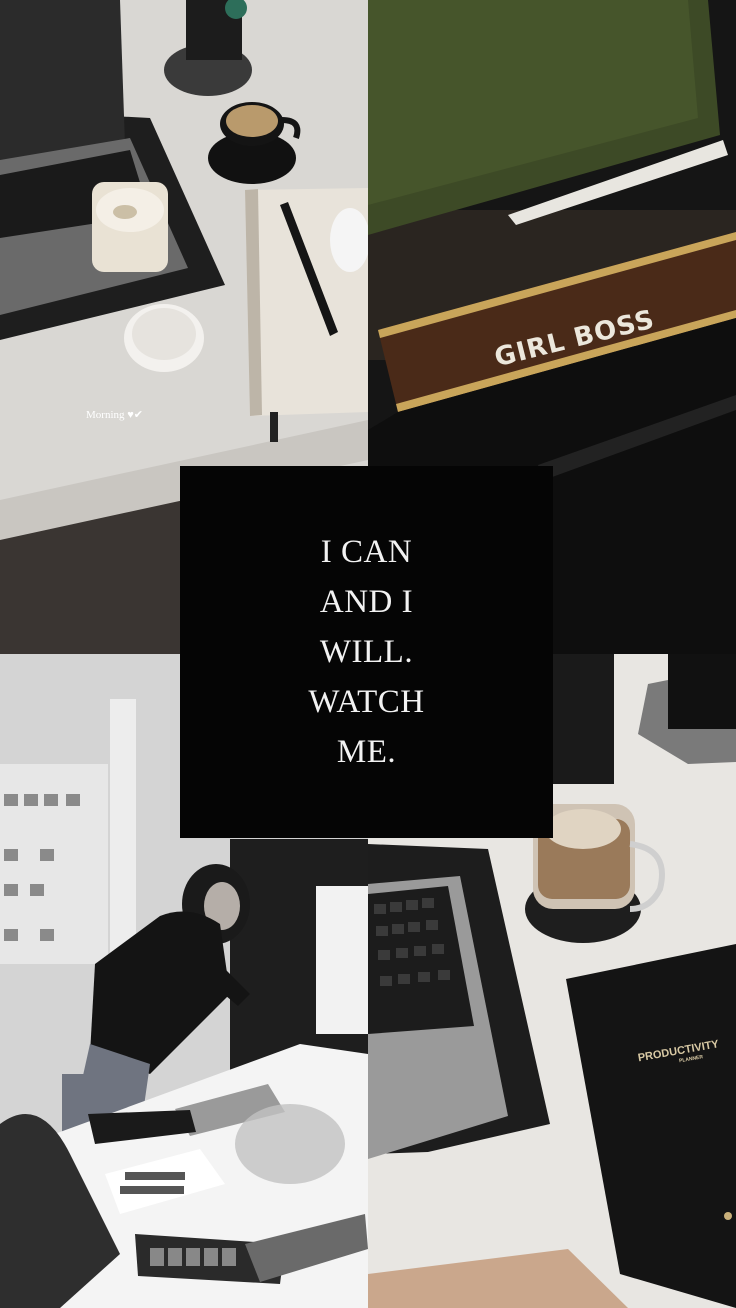 The width and height of the screenshot is (736, 1308). Describe the element at coordinates (366, 752) in the screenshot. I see `quote-line-5: ME.` at that location.